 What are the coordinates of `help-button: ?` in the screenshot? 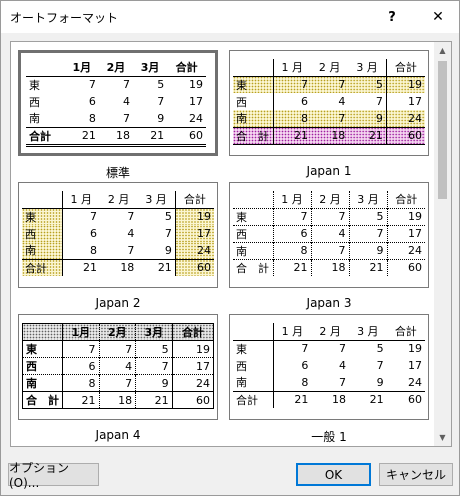 It's located at (392, 17).